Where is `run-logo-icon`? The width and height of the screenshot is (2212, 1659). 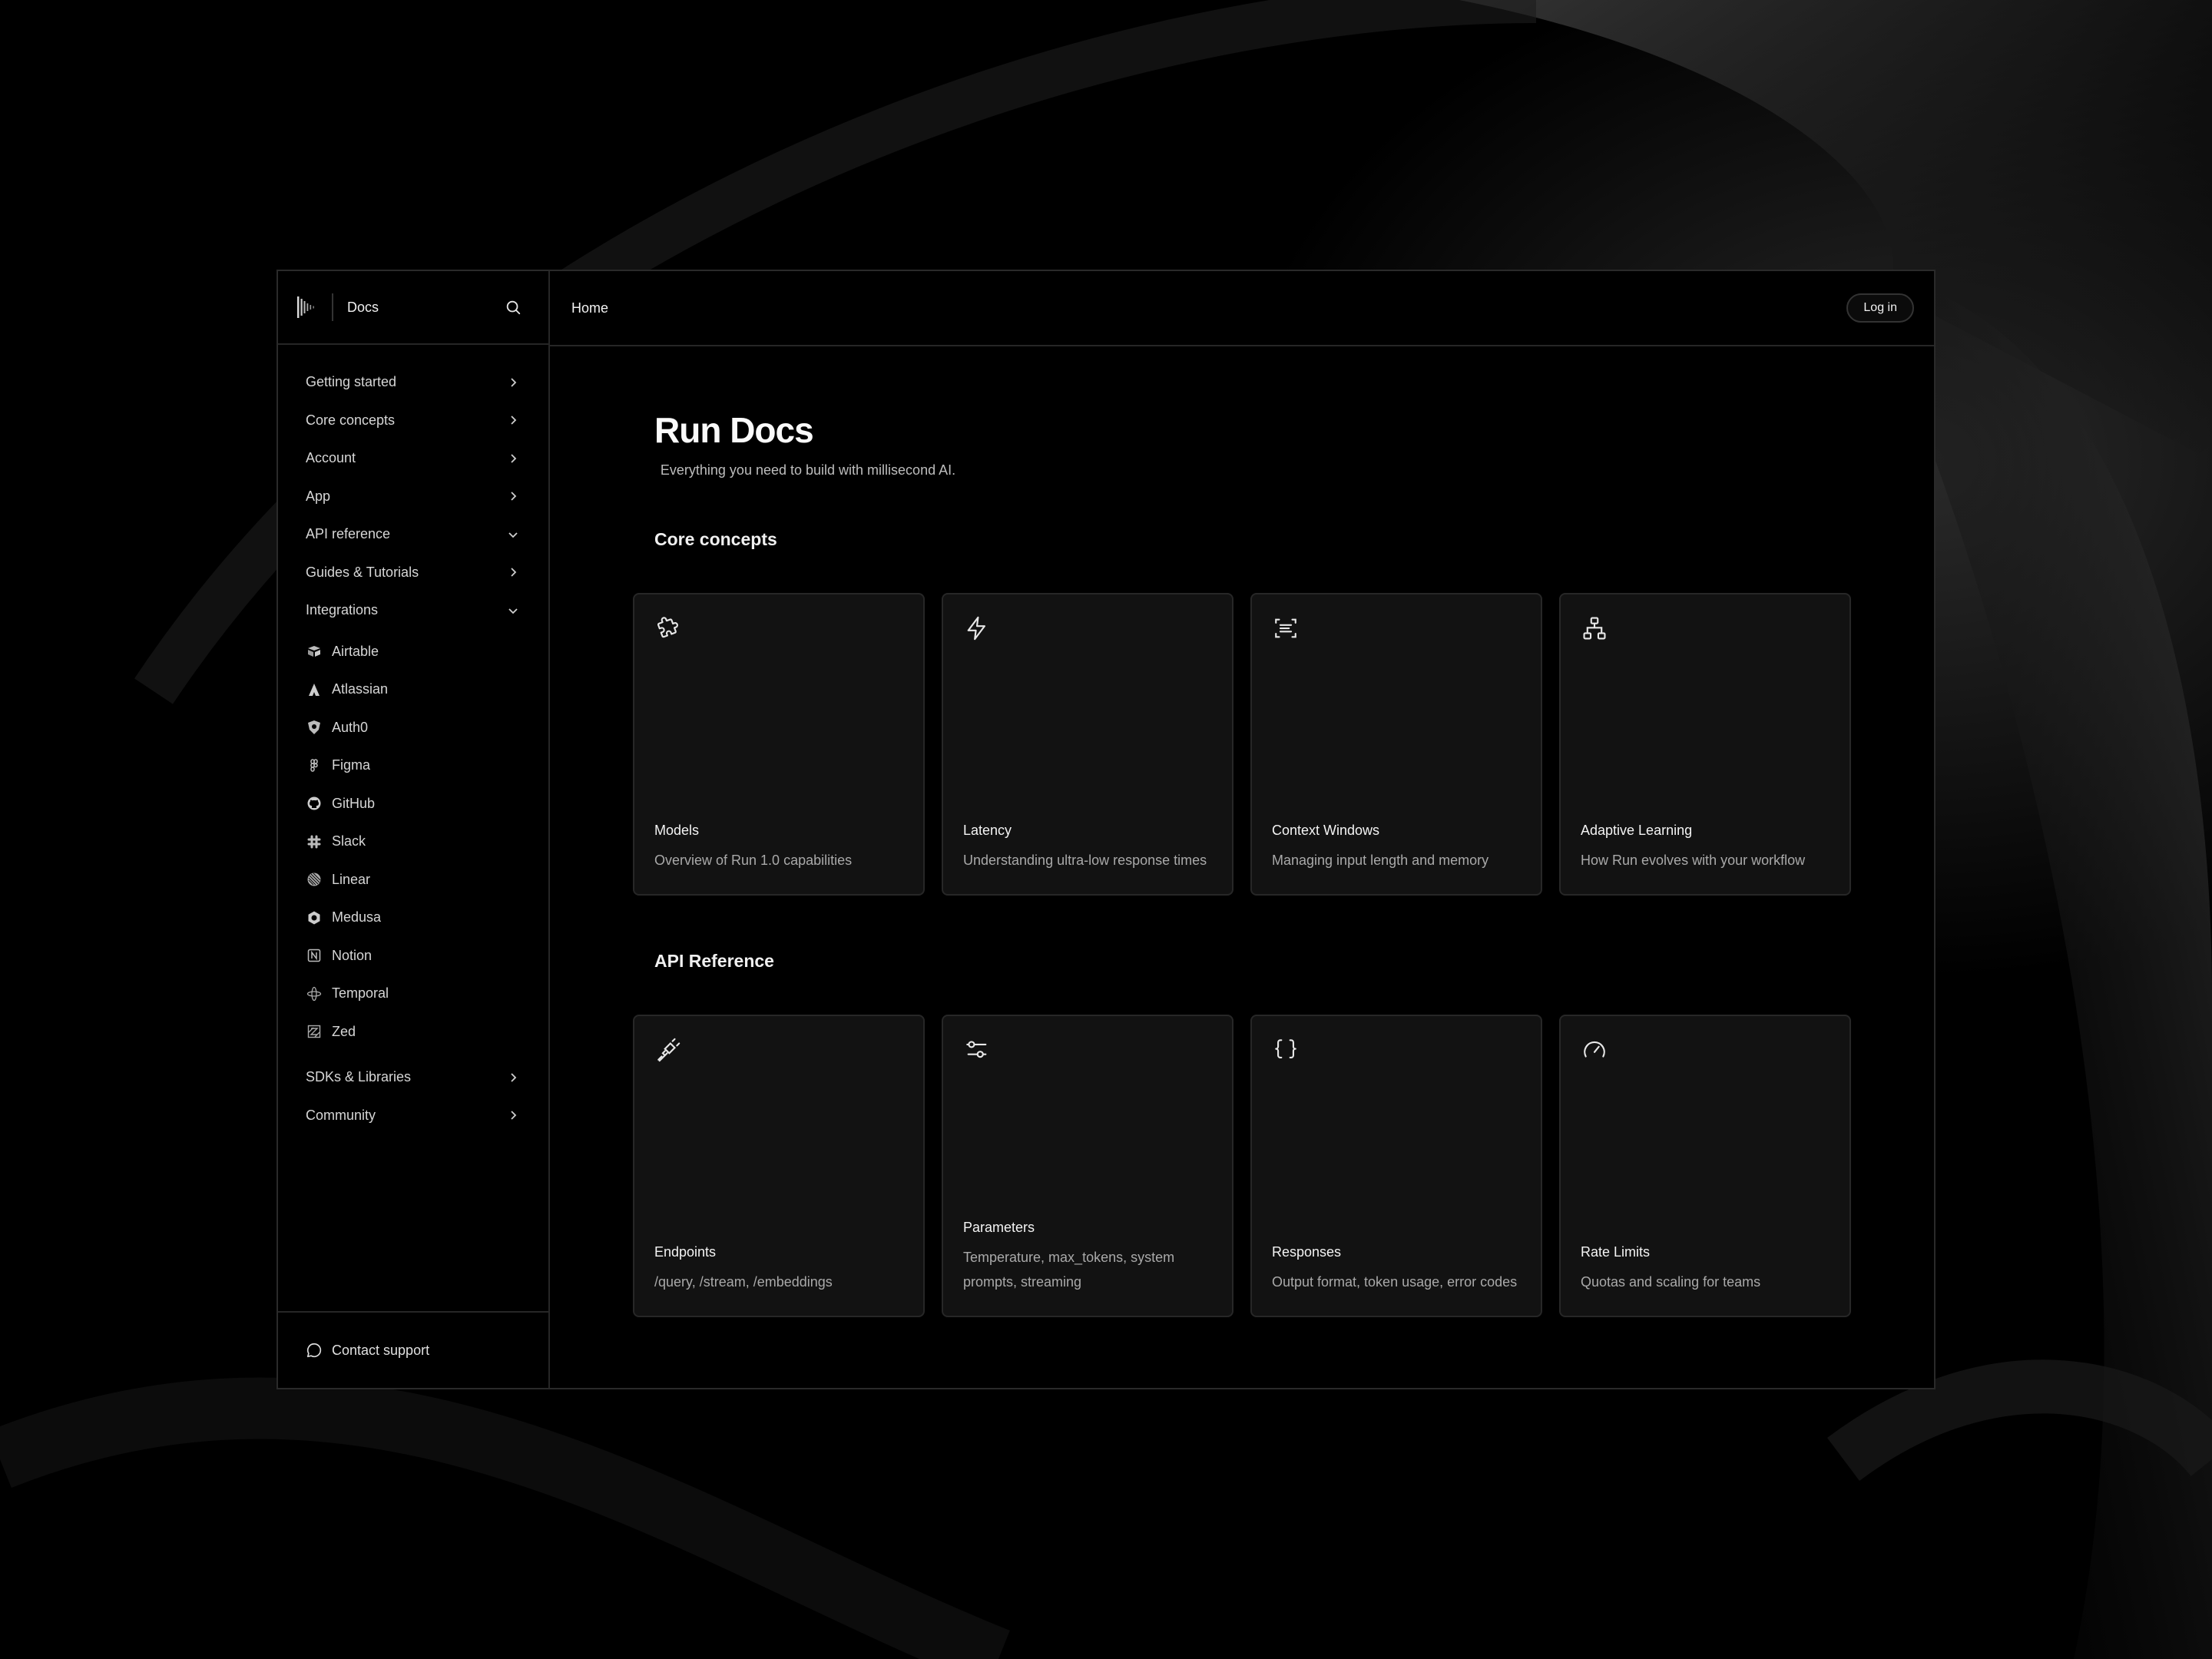 run-logo-icon is located at coordinates (307, 307).